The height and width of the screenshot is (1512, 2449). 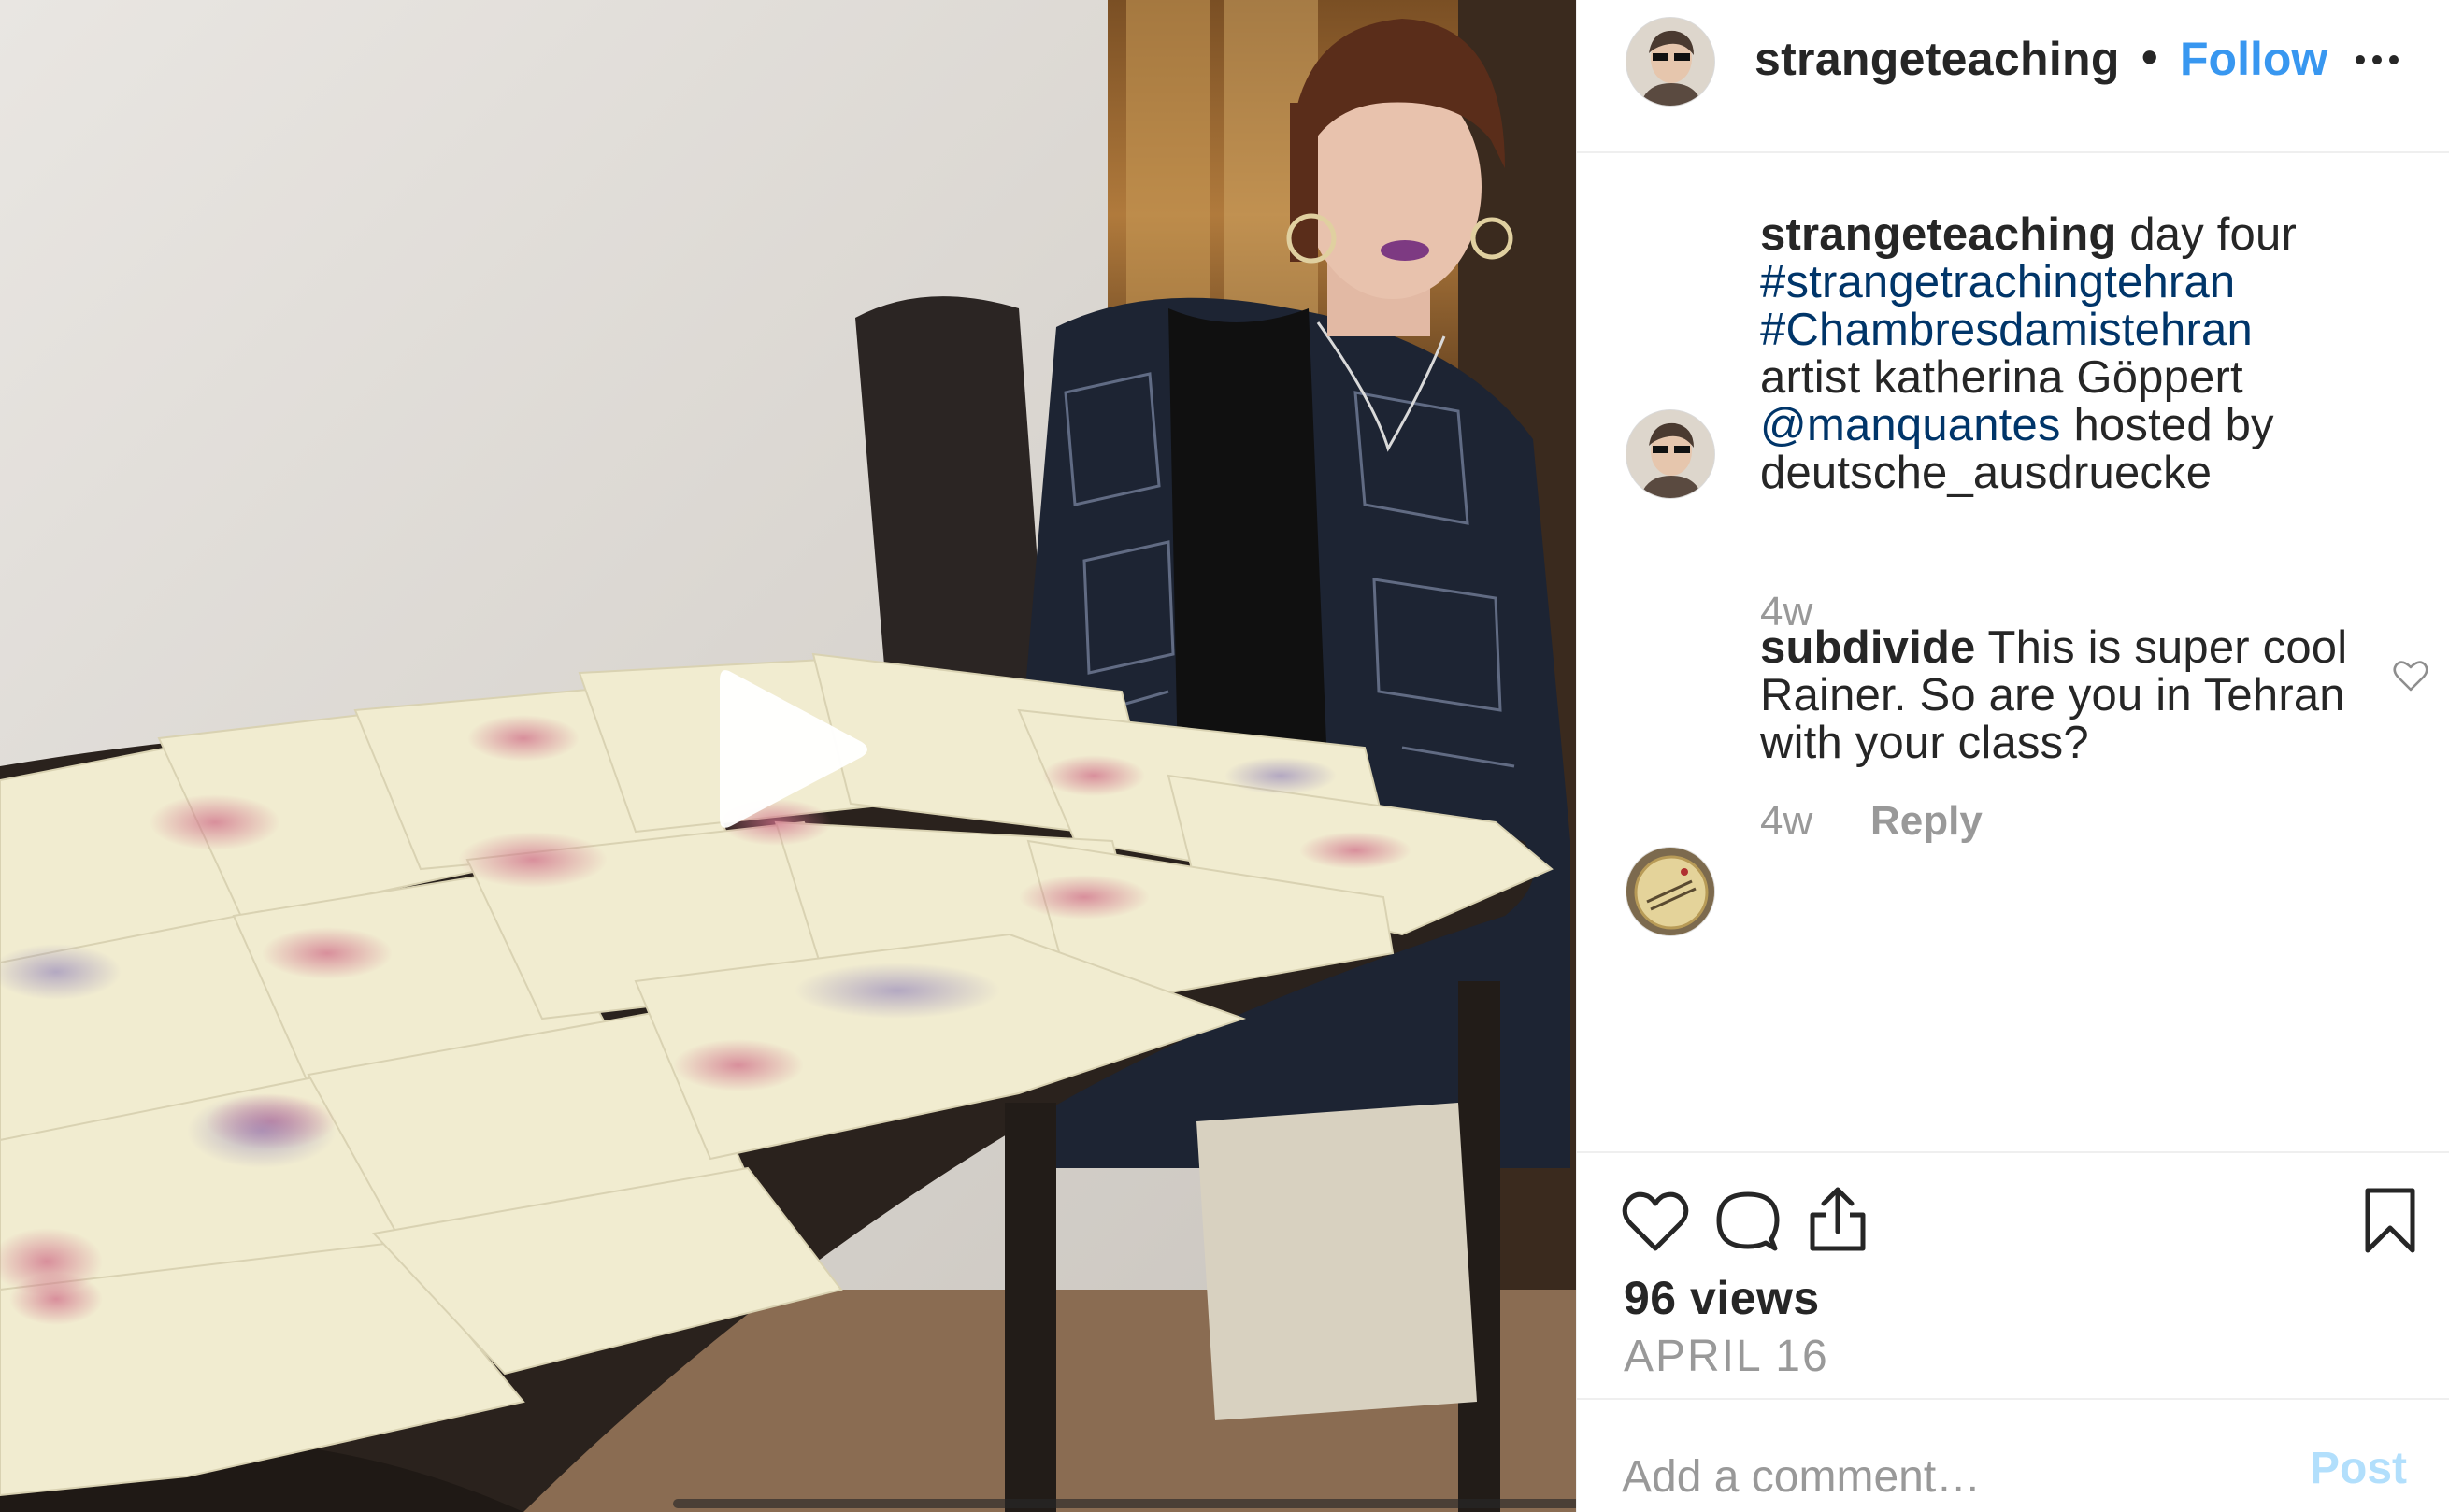 What do you see at coordinates (1655, 1221) in the screenshot?
I see `heart-icon` at bounding box center [1655, 1221].